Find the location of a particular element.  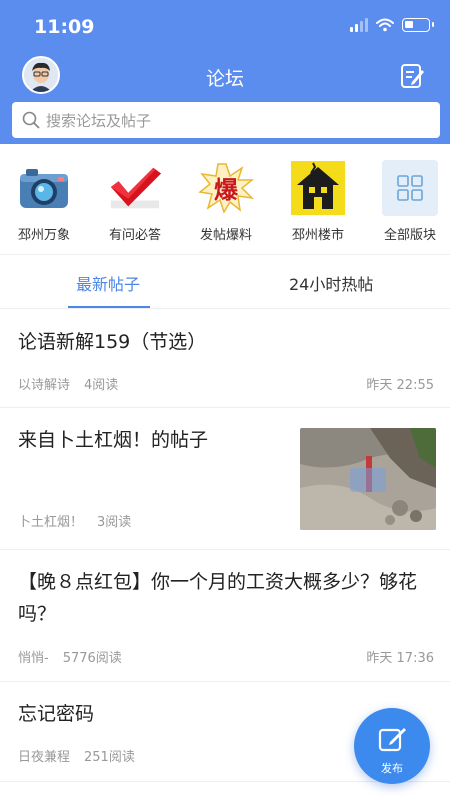

status-time: 11:09 is located at coordinates (64, 27).